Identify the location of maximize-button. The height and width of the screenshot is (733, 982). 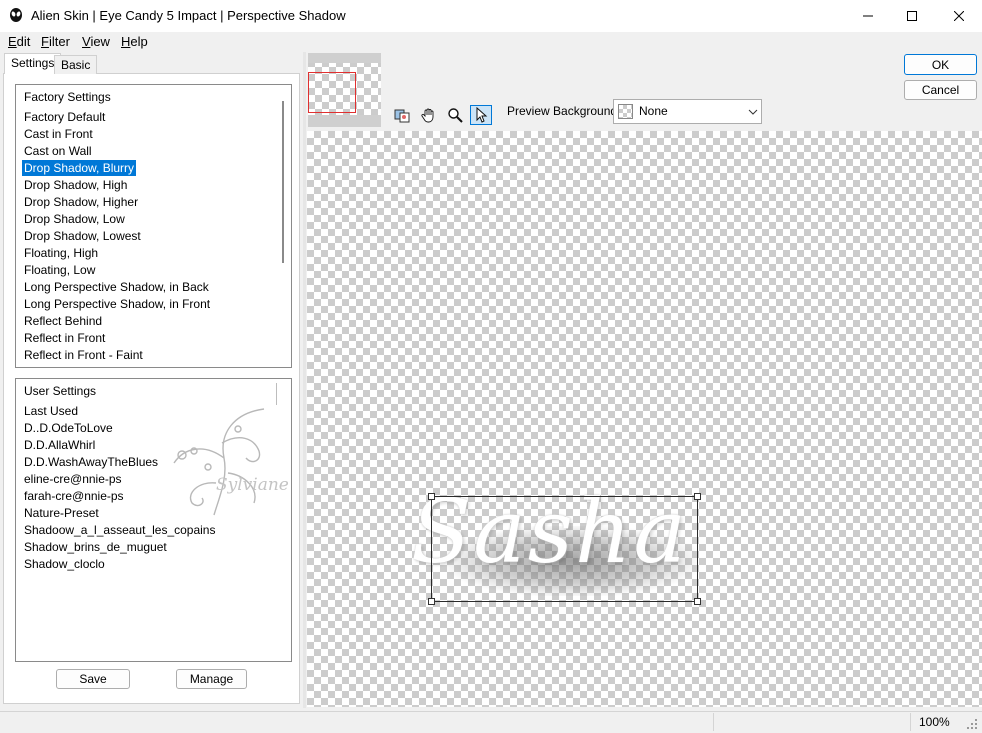
(912, 16).